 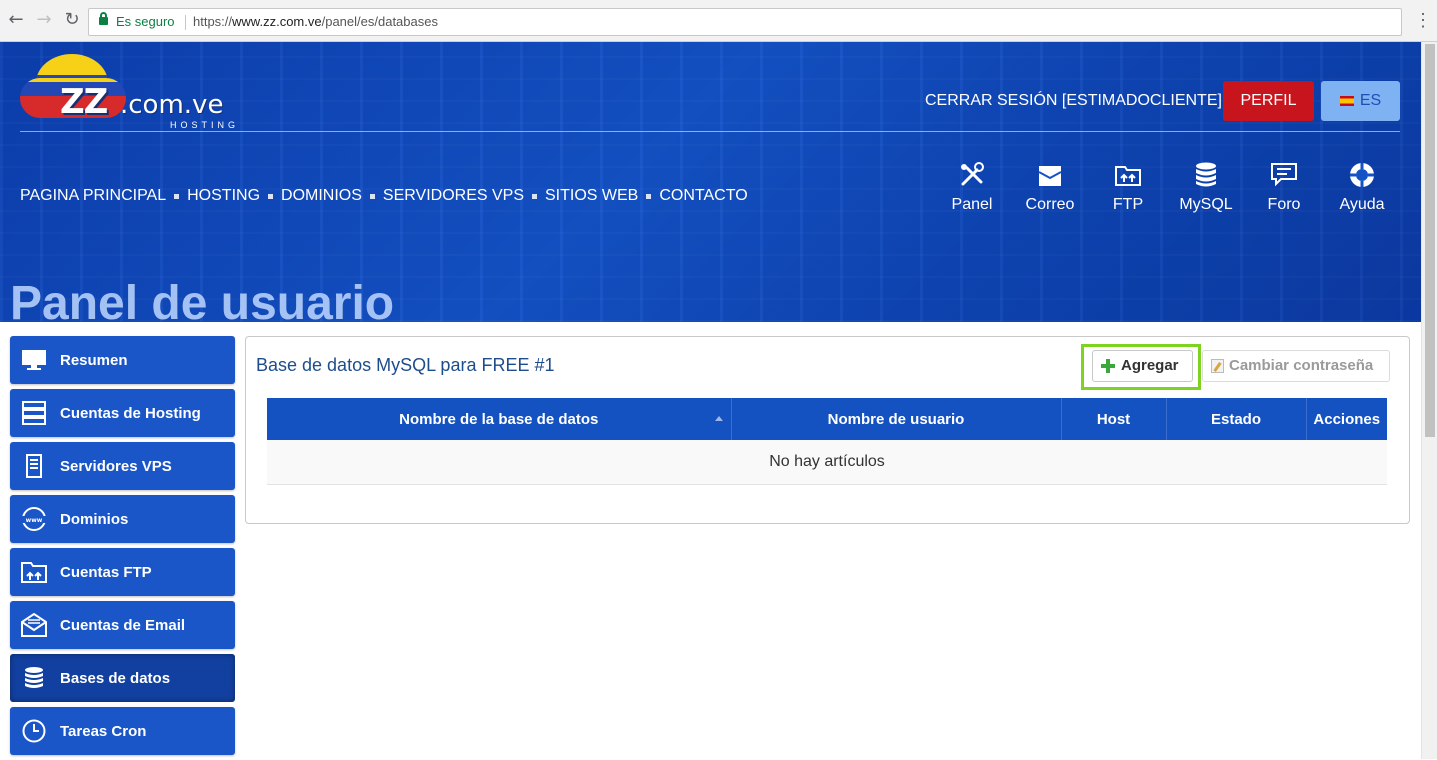 What do you see at coordinates (972, 187) in the screenshot?
I see `quick-link-panel: Panel` at bounding box center [972, 187].